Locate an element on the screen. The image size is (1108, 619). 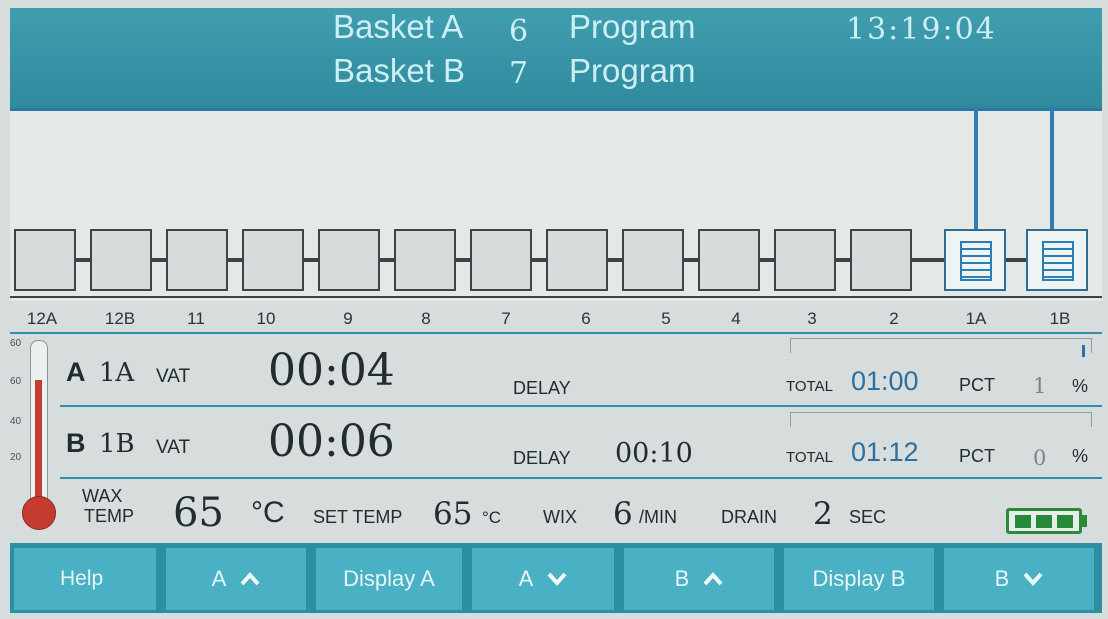
display-a-label: Display A is located at coordinates (389, 578).